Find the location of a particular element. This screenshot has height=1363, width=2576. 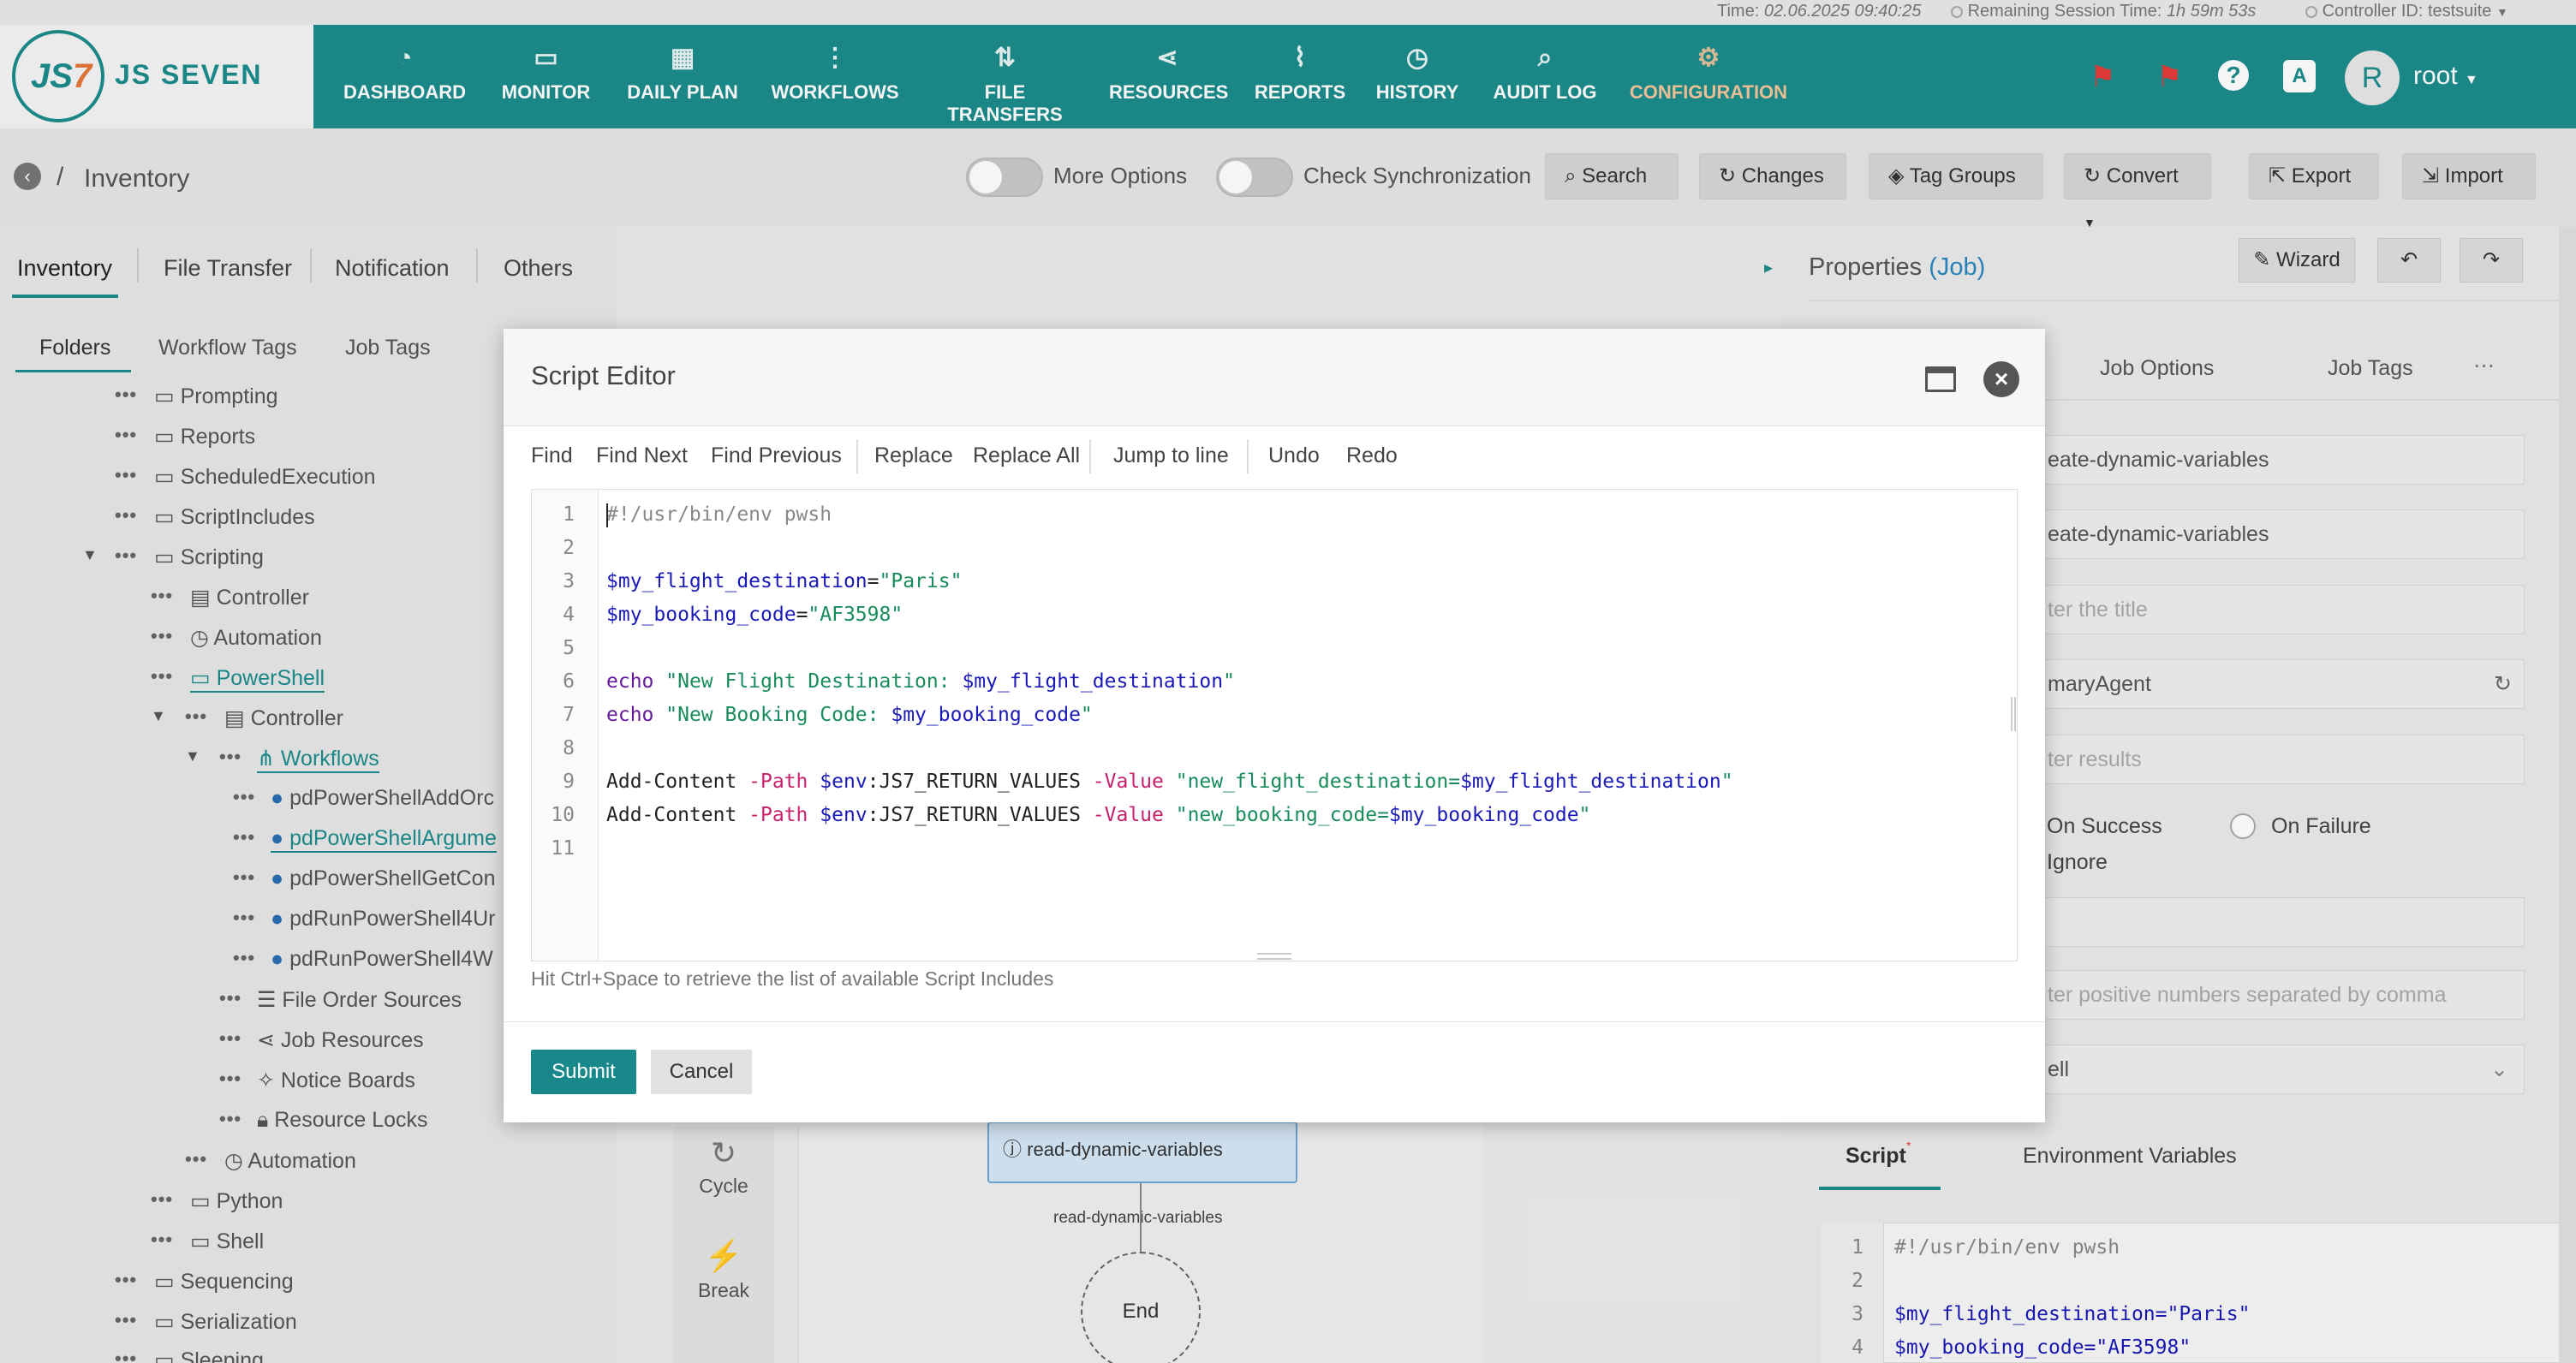

close-icon: × is located at coordinates (2001, 379).